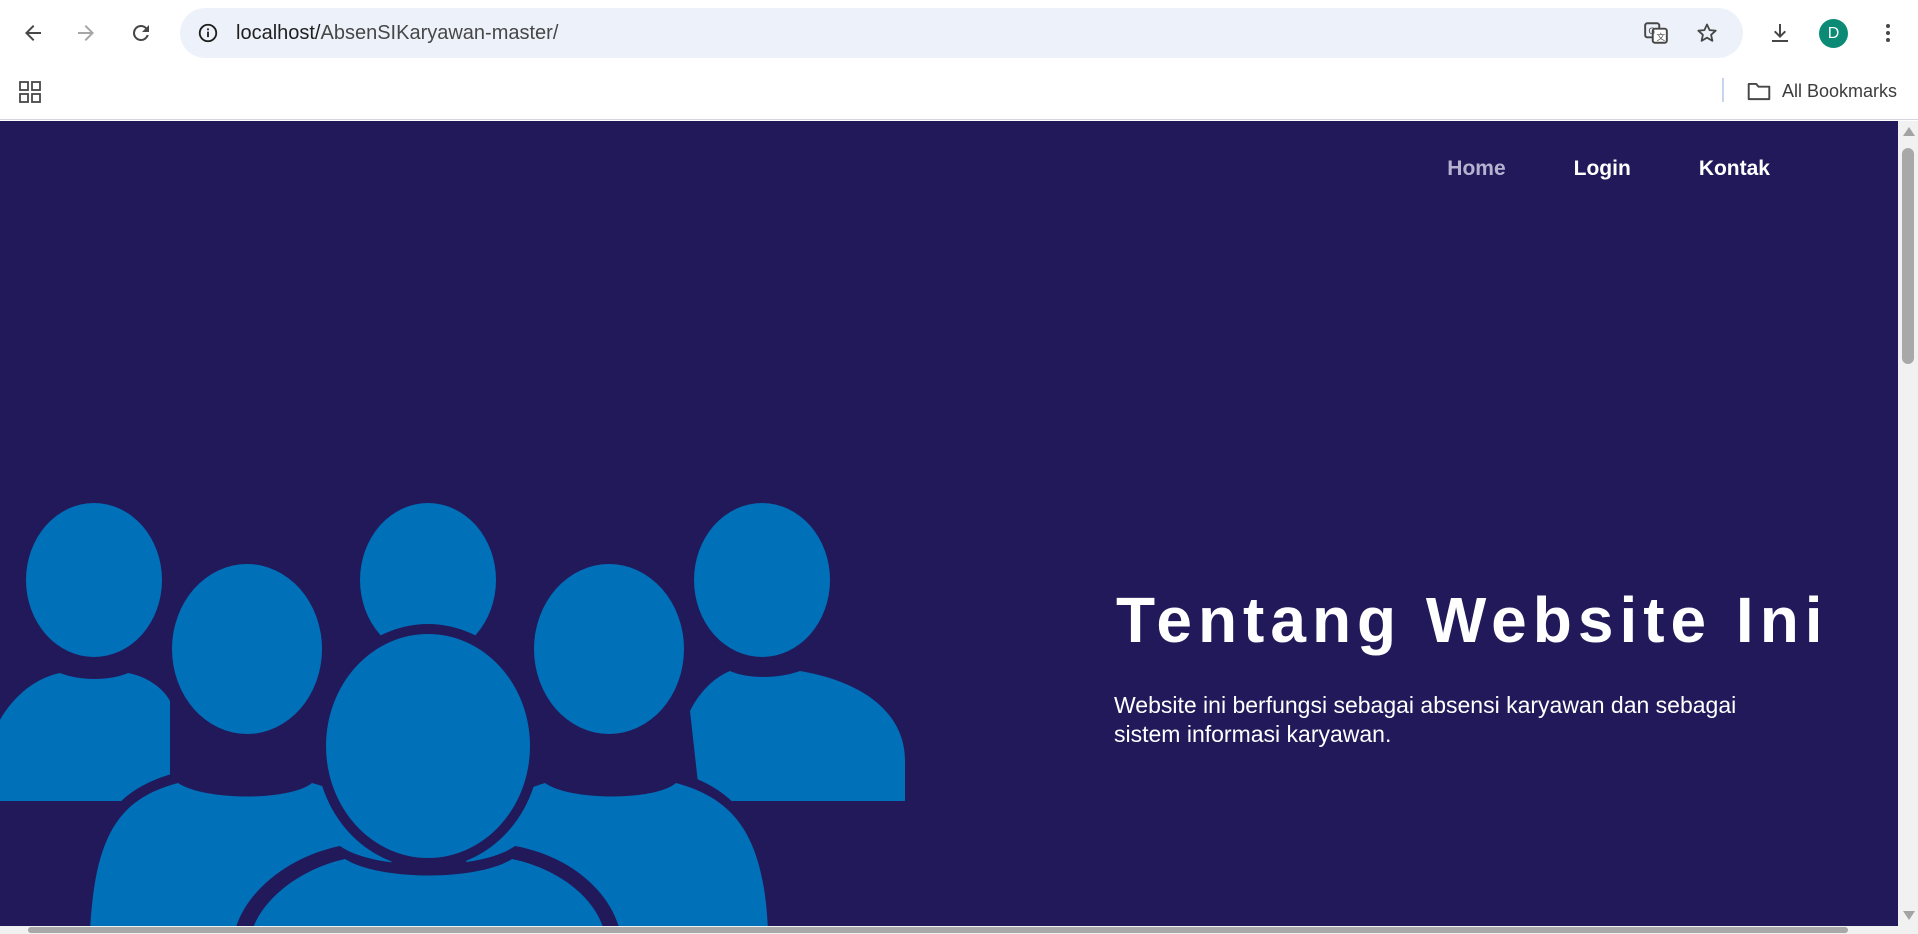  I want to click on url-text: localhost/AbsenSIKaryawan-master/, so click(397, 33).